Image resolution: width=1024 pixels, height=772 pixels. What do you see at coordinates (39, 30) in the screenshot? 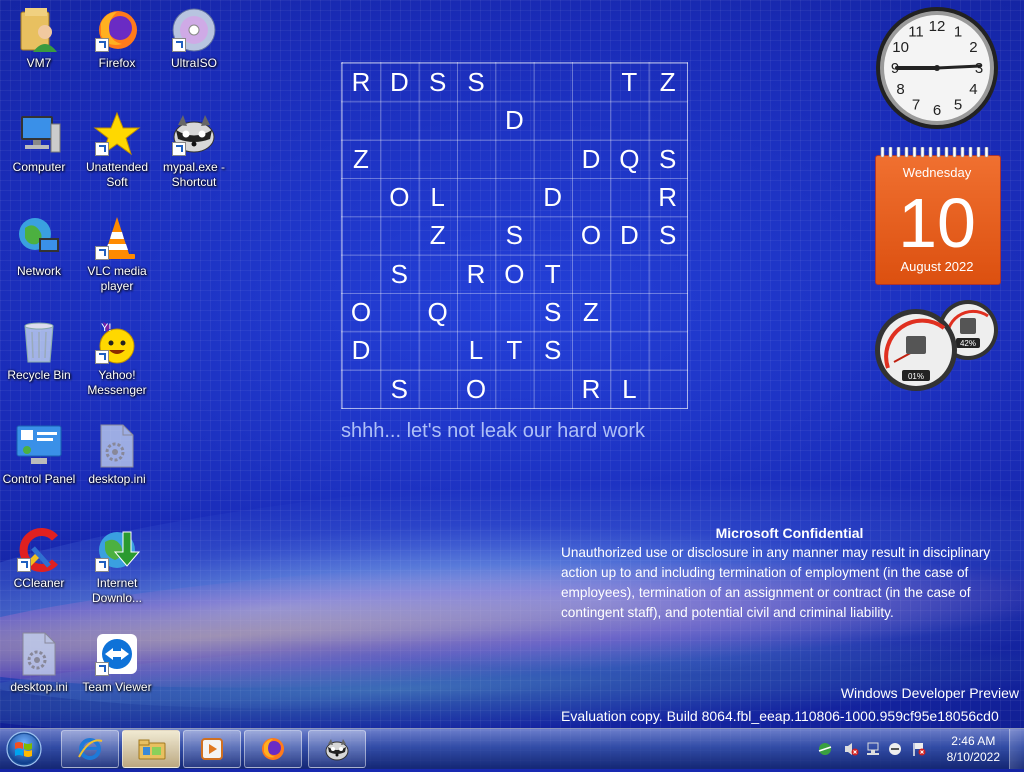
I see `user-folder-icon` at bounding box center [39, 30].